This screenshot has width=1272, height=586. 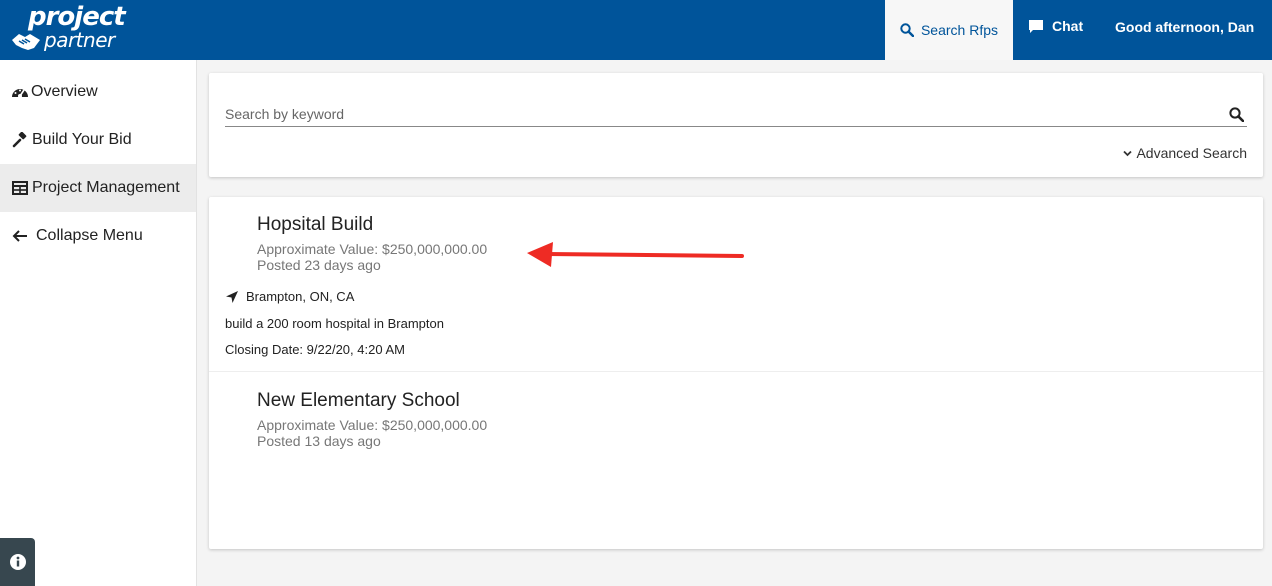 What do you see at coordinates (319, 441) in the screenshot?
I see `rfp-posted-date: Posted 13 days ago` at bounding box center [319, 441].